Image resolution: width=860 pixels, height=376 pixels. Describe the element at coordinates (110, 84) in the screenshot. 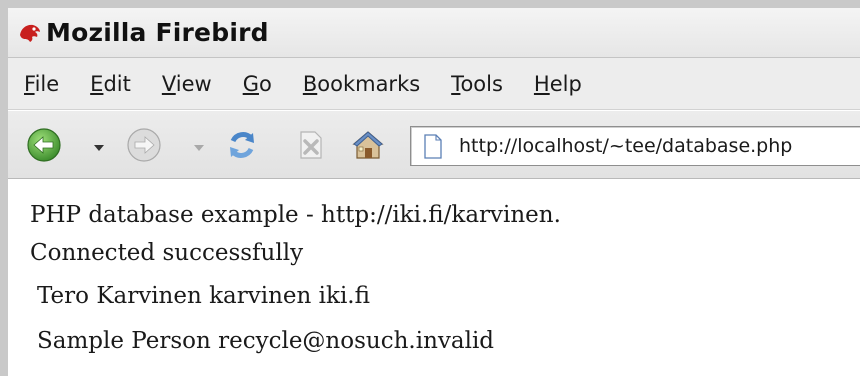

I see `menu-edit: Edit` at that location.